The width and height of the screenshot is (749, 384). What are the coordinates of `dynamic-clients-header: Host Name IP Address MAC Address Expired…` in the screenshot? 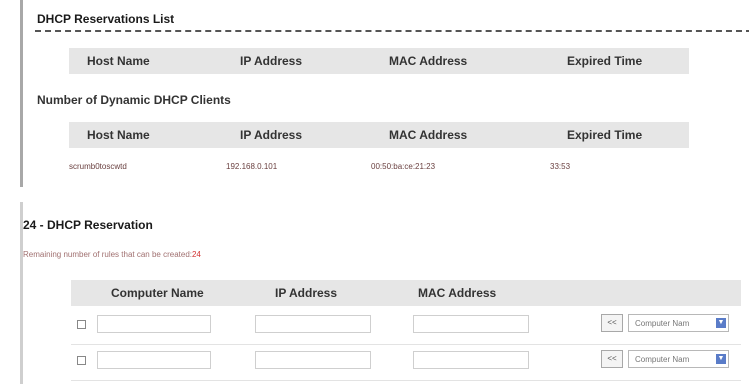 It's located at (379, 135).